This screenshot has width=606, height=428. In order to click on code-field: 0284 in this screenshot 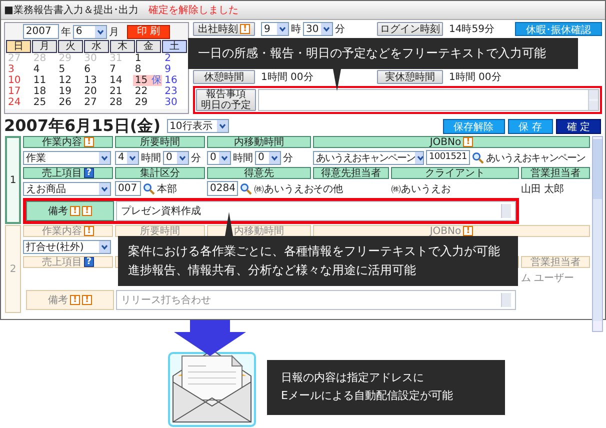, I will do `click(222, 188)`.